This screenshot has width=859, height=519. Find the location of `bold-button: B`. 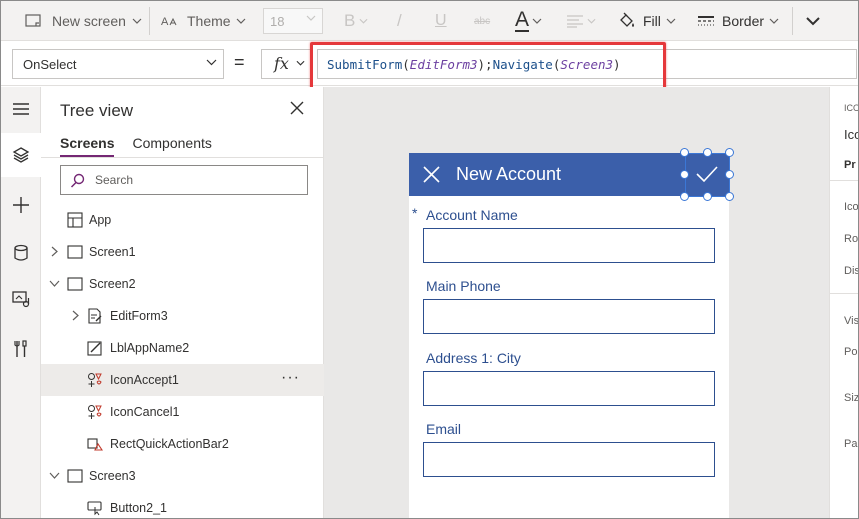

bold-button: B is located at coordinates (356, 21).